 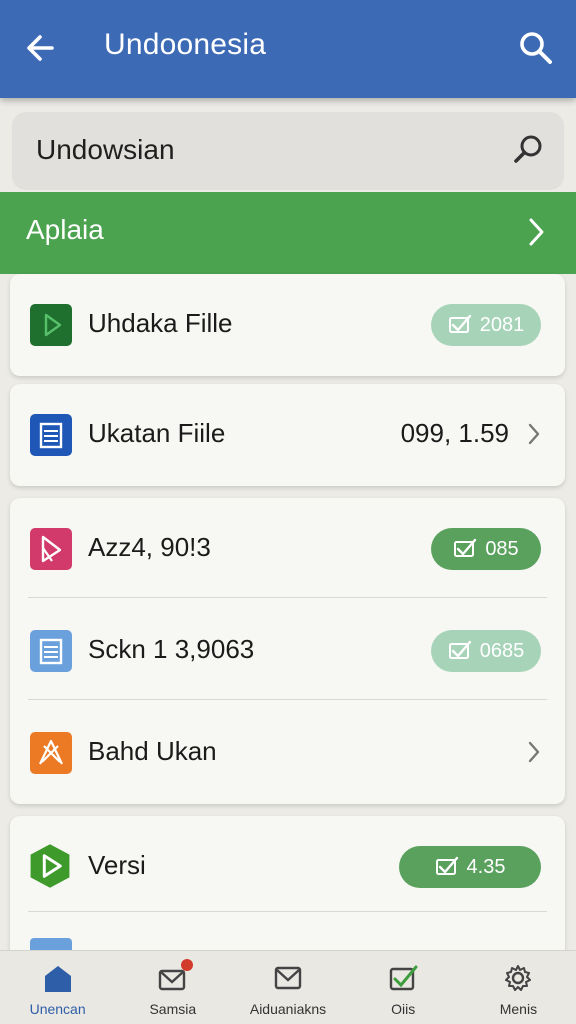 I want to click on list-item: Uhdaka Fille 2081, so click(x=287, y=325).